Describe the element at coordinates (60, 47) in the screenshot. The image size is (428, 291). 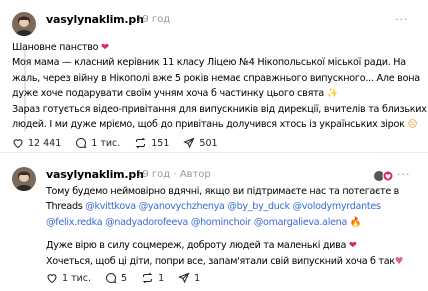
I see `post-greeting: Шановне панство ❤` at that location.